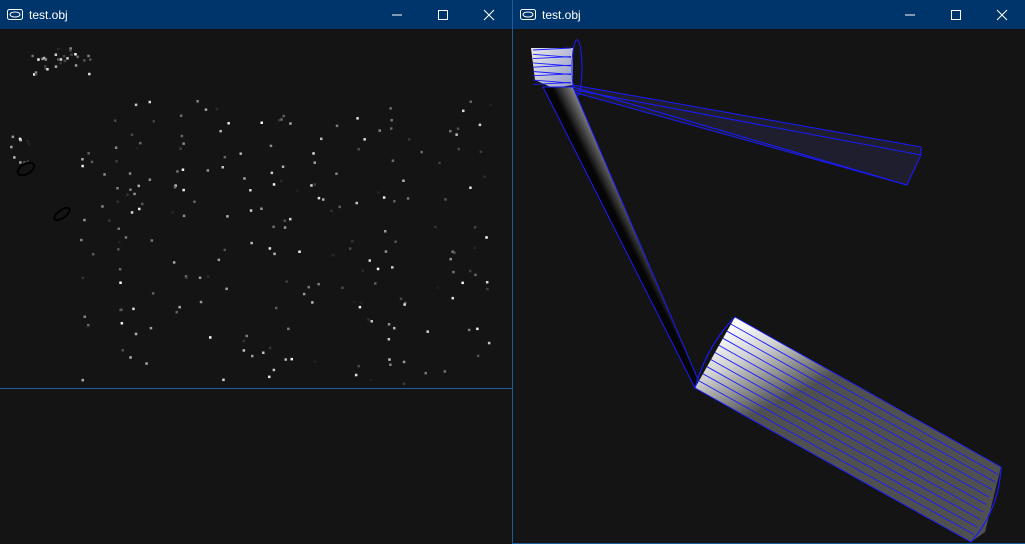 The width and height of the screenshot is (1025, 544). What do you see at coordinates (747, 135) in the screenshot?
I see `mesh-thin-rod` at bounding box center [747, 135].